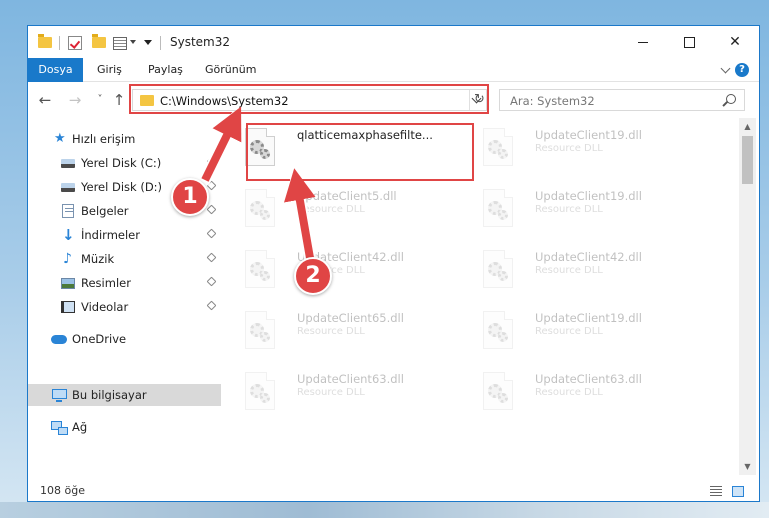 This screenshot has width=769, height=518. Describe the element at coordinates (55, 70) in the screenshot. I see `tab-file: Dosya` at that location.